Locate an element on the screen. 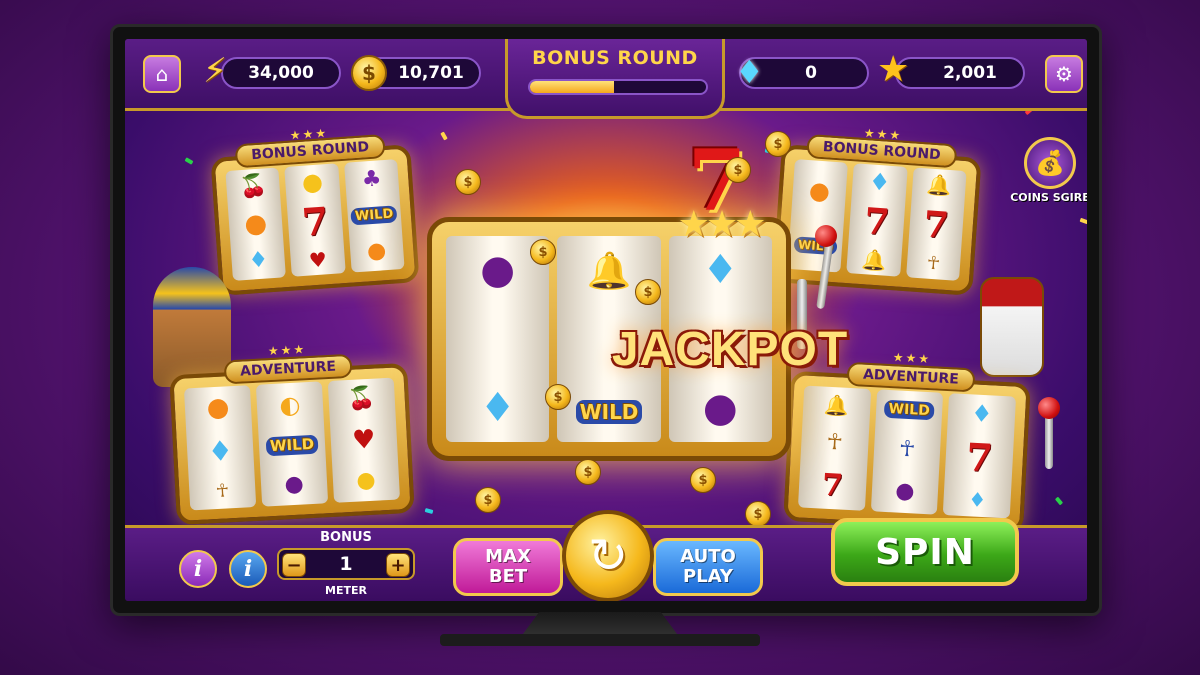 This screenshot has width=1200, height=675. reel: ◐ WILD ● is located at coordinates (292, 444).